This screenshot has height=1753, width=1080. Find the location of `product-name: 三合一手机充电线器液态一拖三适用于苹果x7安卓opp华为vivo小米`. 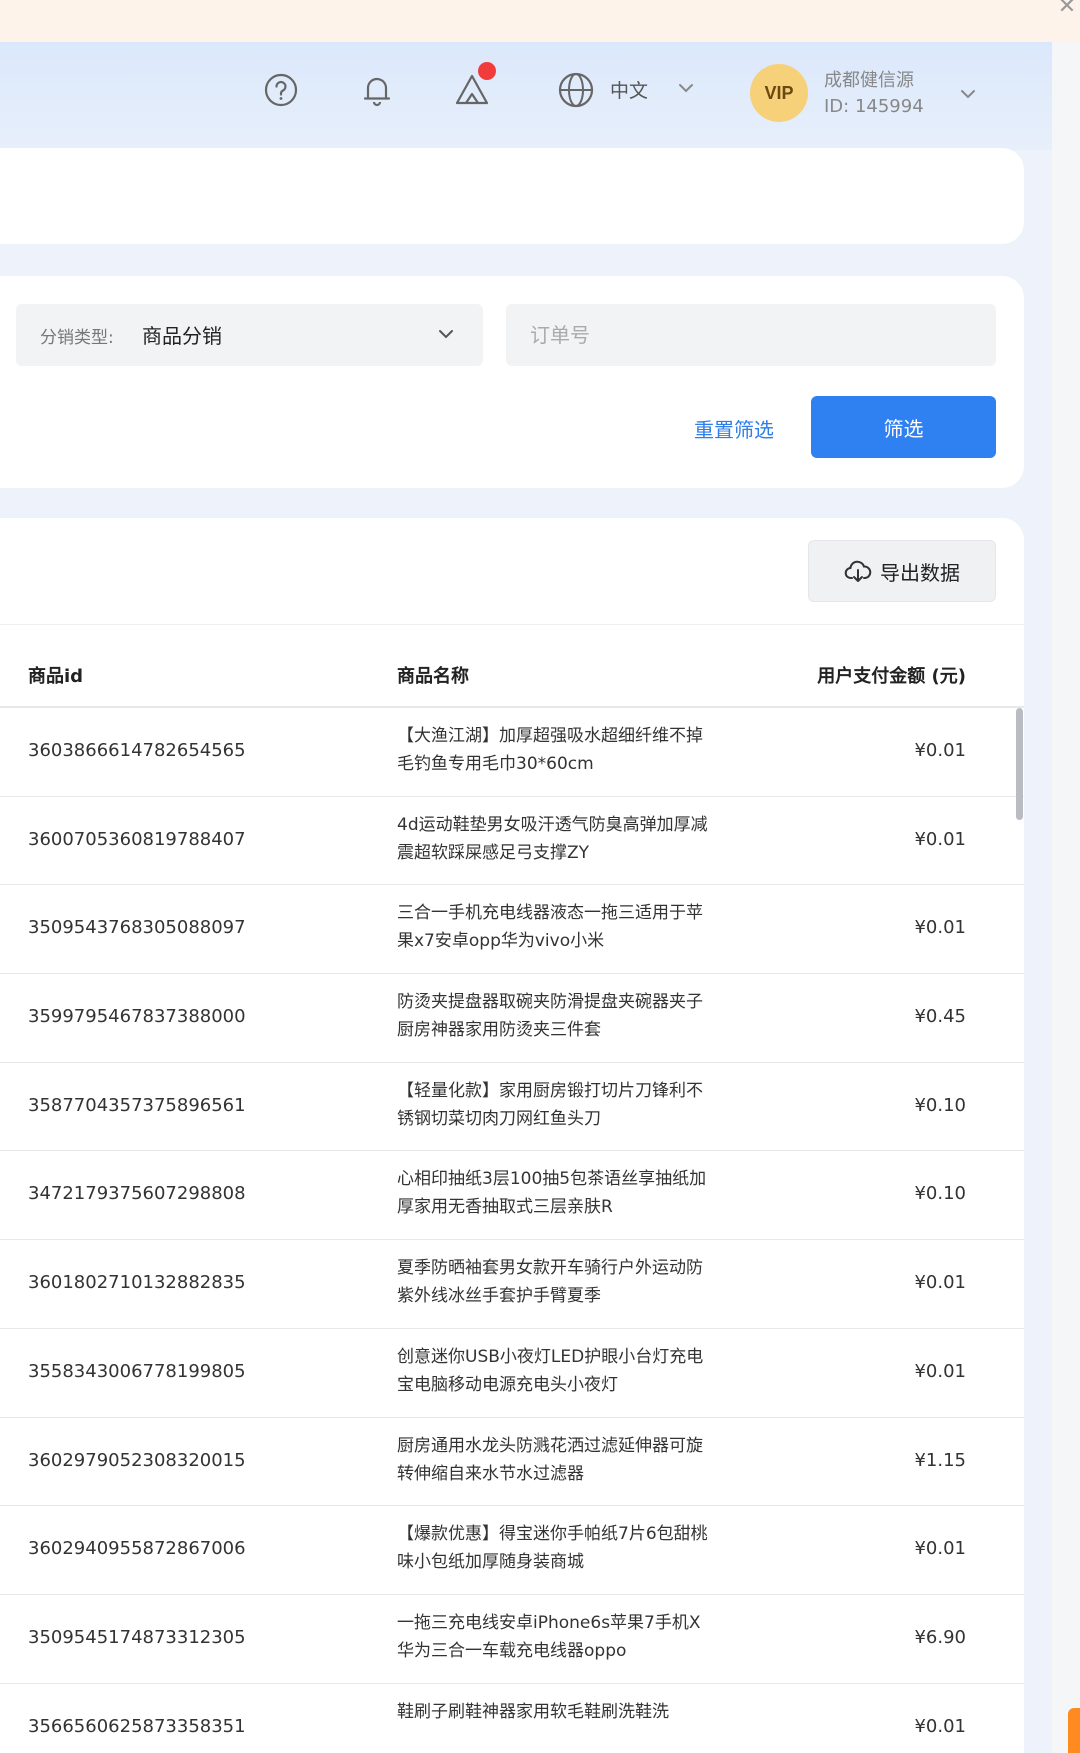

product-name: 三合一手机充电线器液态一拖三适用于苹果x7安卓opp华为vivo小米 is located at coordinates (550, 927).